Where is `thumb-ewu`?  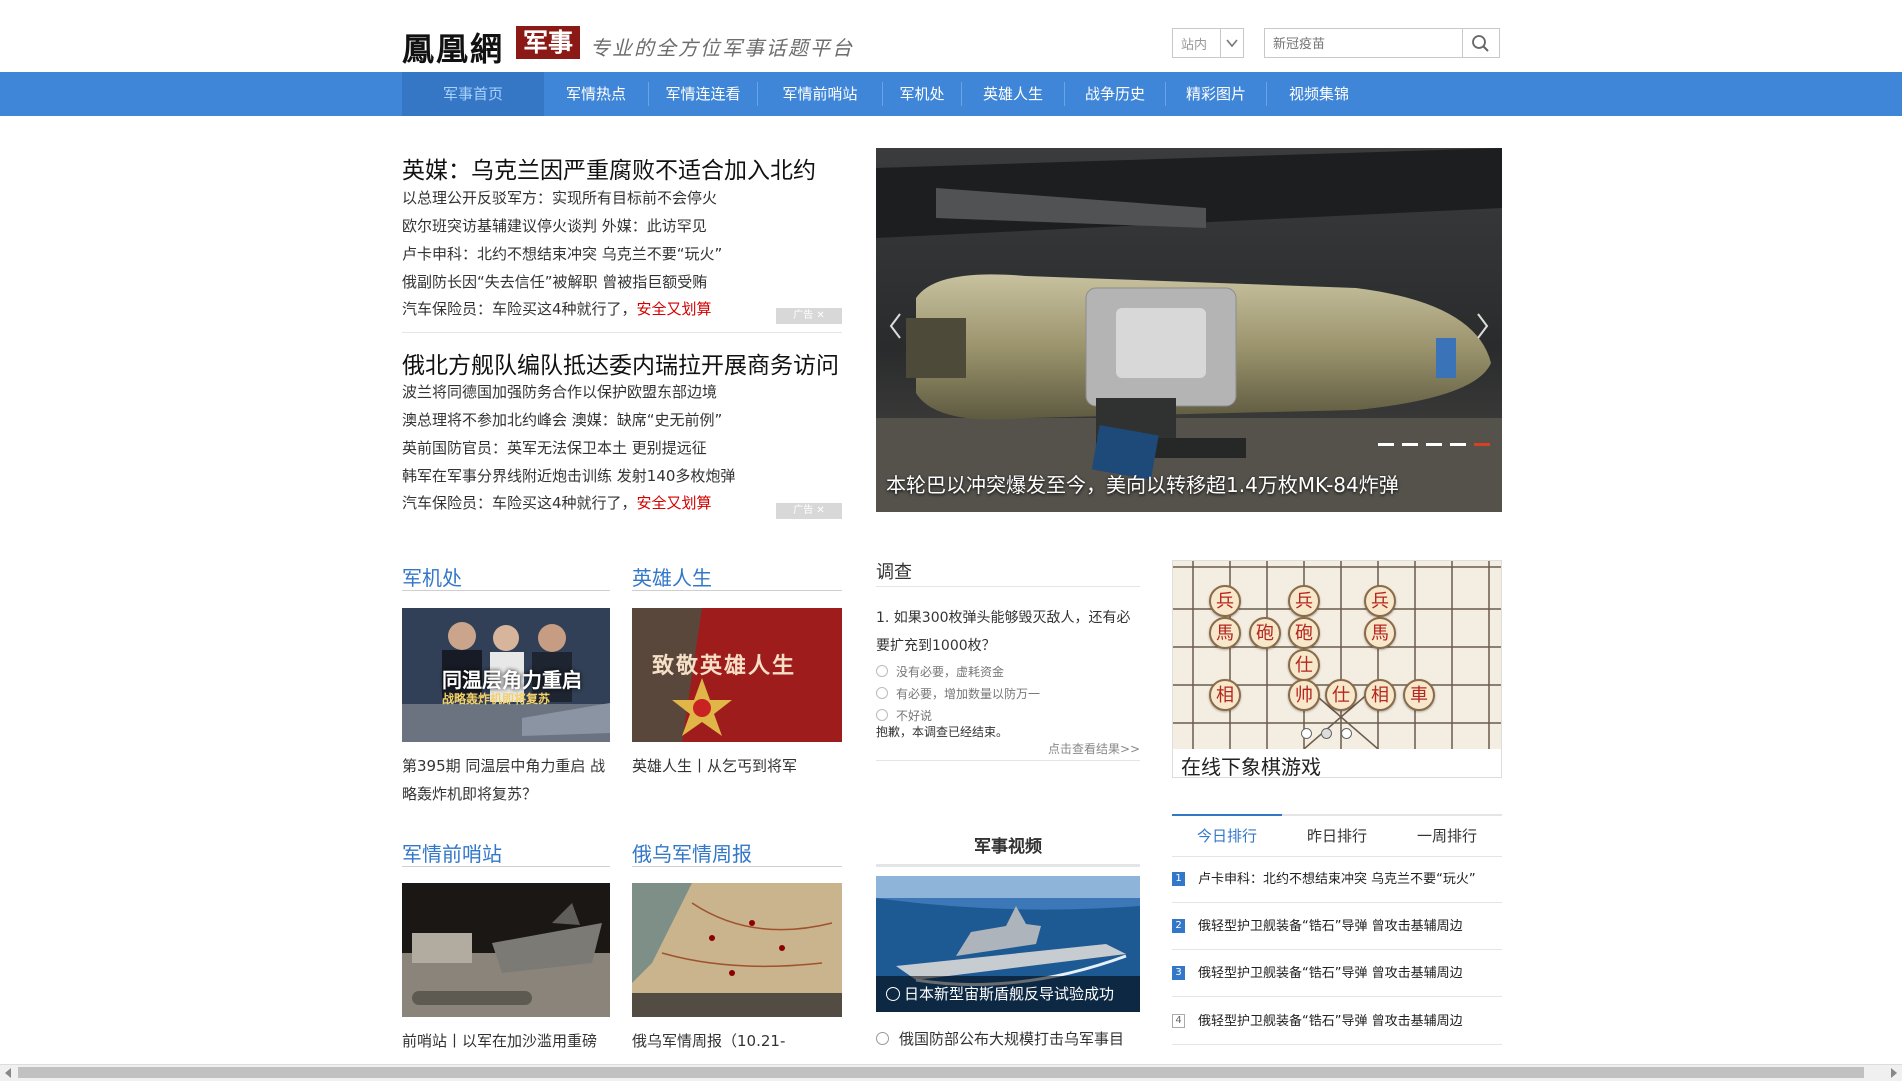
thumb-ewu is located at coordinates (737, 950).